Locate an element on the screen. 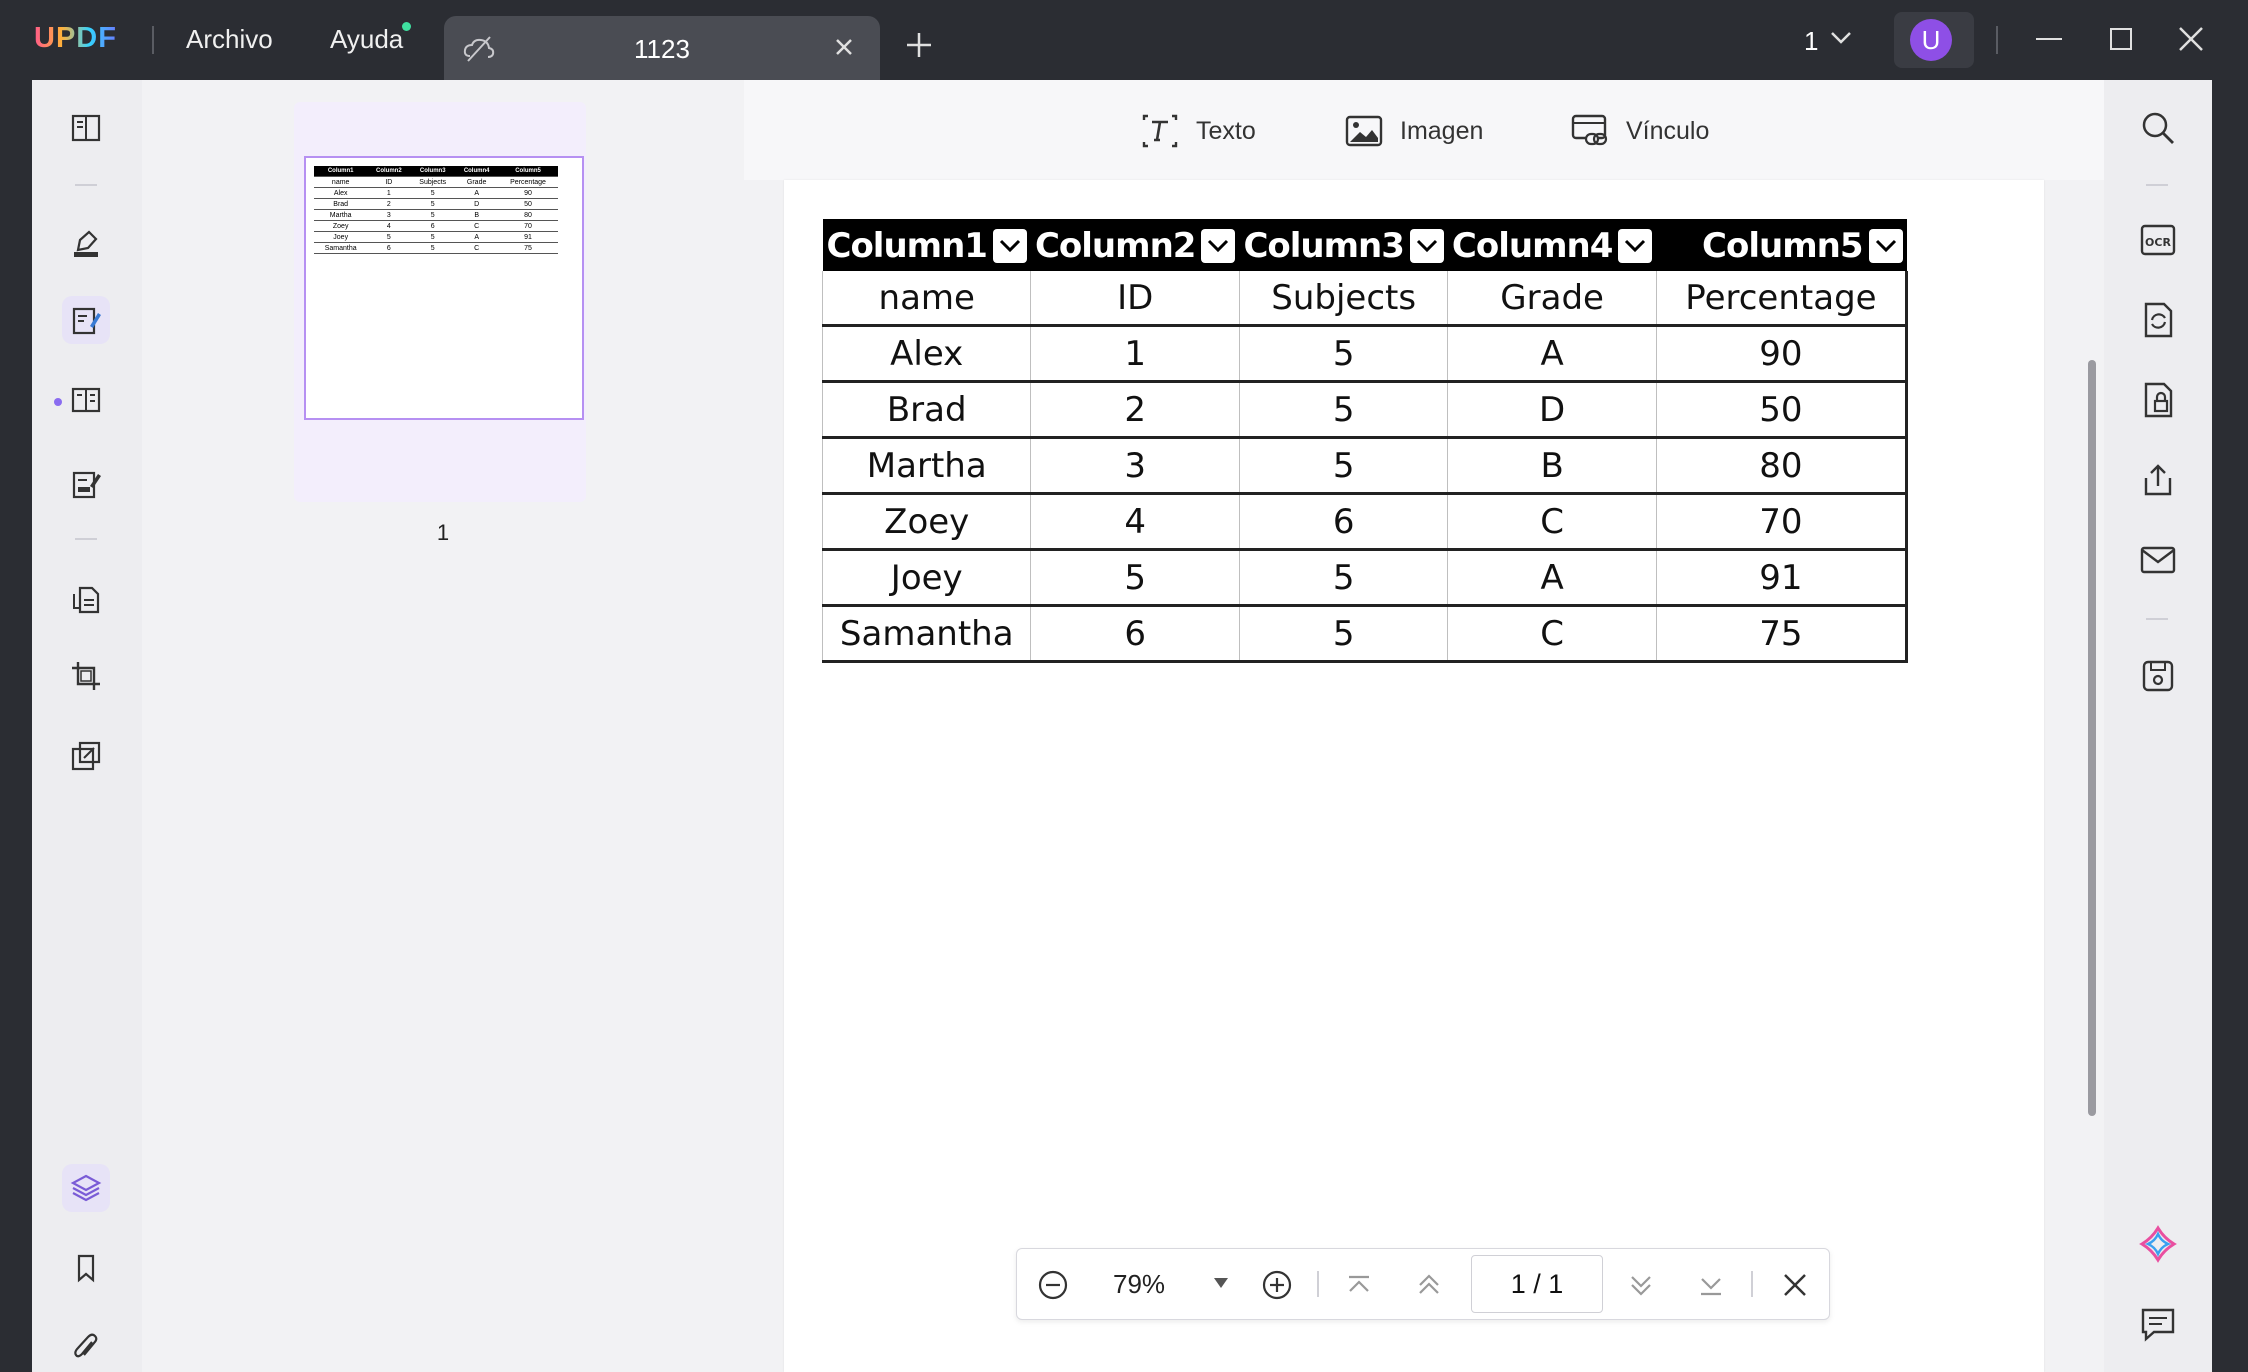  mini-header: Column3 is located at coordinates (433, 171).